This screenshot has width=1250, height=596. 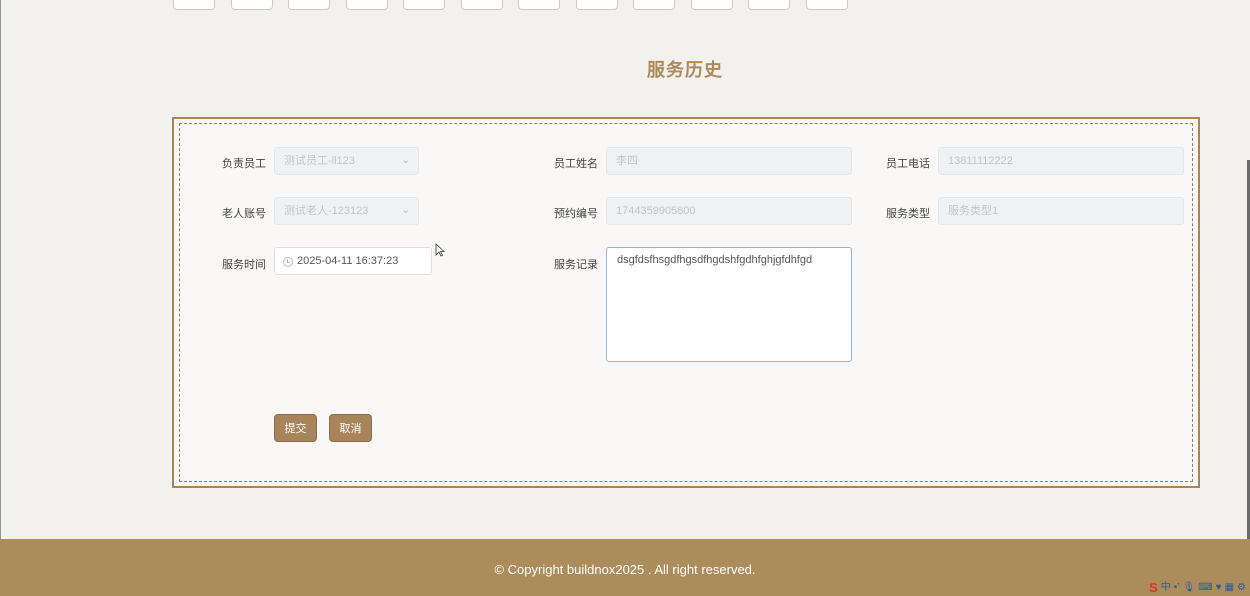 What do you see at coordinates (729, 304) in the screenshot?
I see `service-record-textarea: dsgfdsfhsgdfhgsdfhgdshfgdhfghjgfdhfgd` at bounding box center [729, 304].